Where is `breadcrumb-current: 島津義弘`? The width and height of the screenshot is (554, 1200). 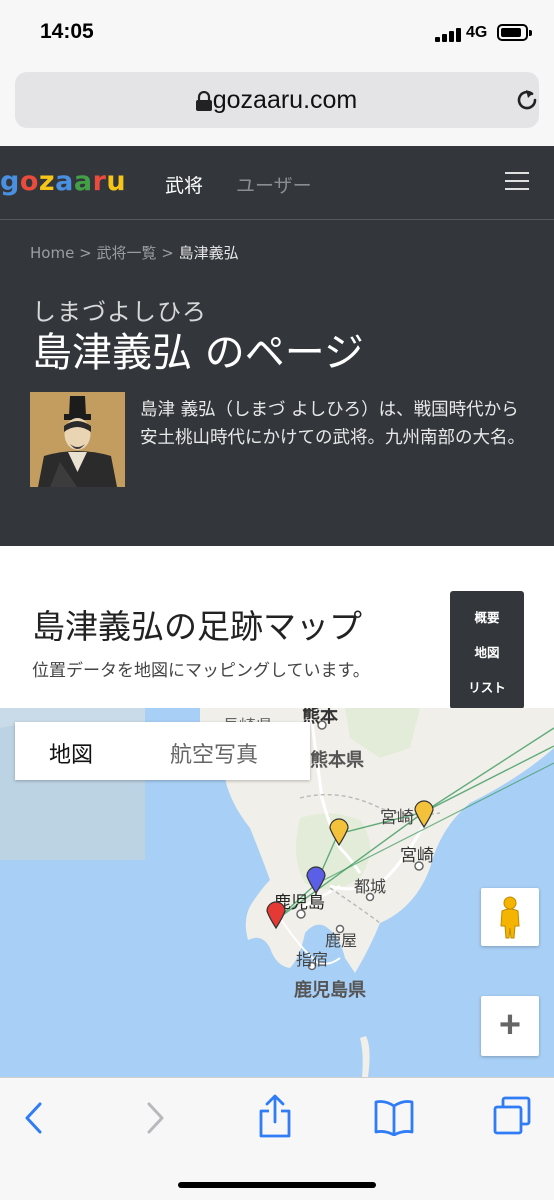
breadcrumb-current: 島津義弘 is located at coordinates (208, 253).